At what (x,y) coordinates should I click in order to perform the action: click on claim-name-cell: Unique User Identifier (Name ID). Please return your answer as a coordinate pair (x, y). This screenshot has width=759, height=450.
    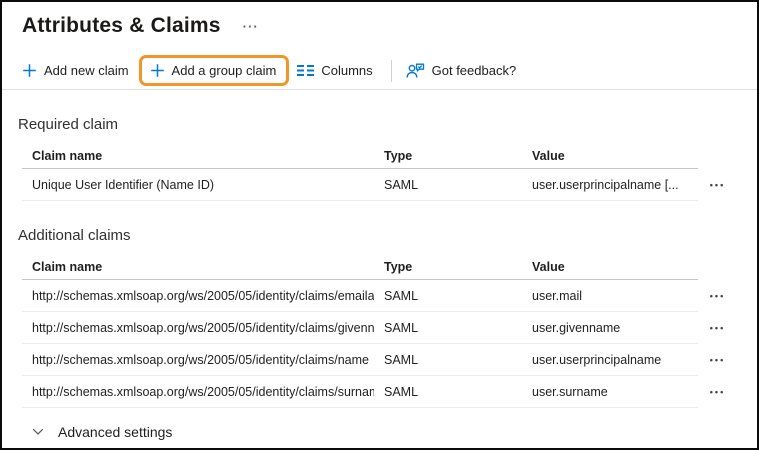
    Looking at the image, I should click on (198, 185).